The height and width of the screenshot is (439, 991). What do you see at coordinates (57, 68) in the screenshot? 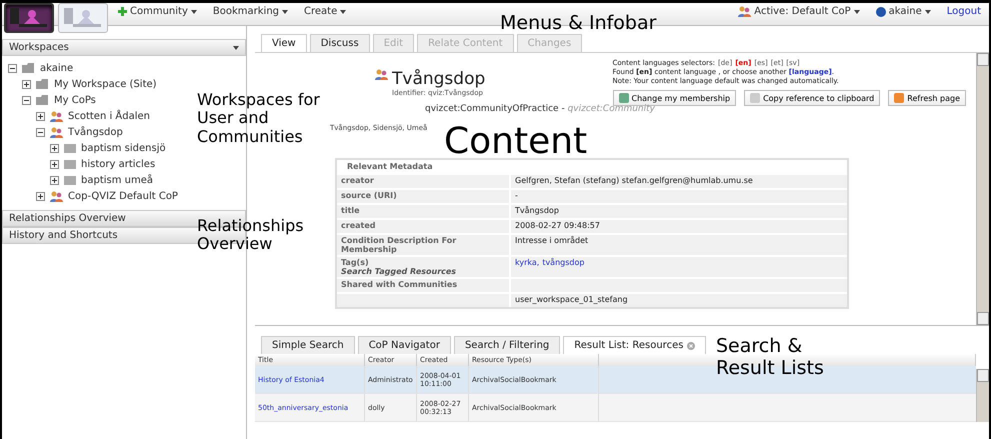
I see `tree-item: akaine` at bounding box center [57, 68].